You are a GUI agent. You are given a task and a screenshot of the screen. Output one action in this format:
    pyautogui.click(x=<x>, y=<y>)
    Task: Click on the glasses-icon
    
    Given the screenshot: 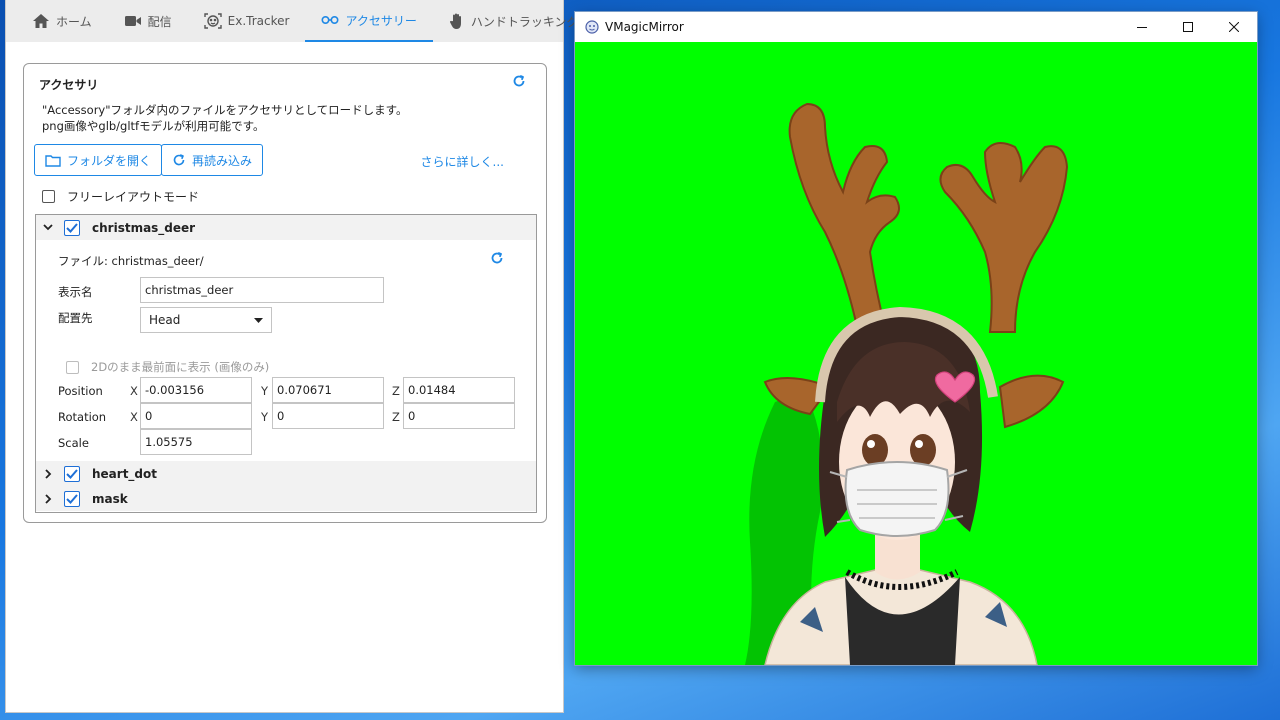 What is the action you would take?
    pyautogui.click(x=330, y=20)
    